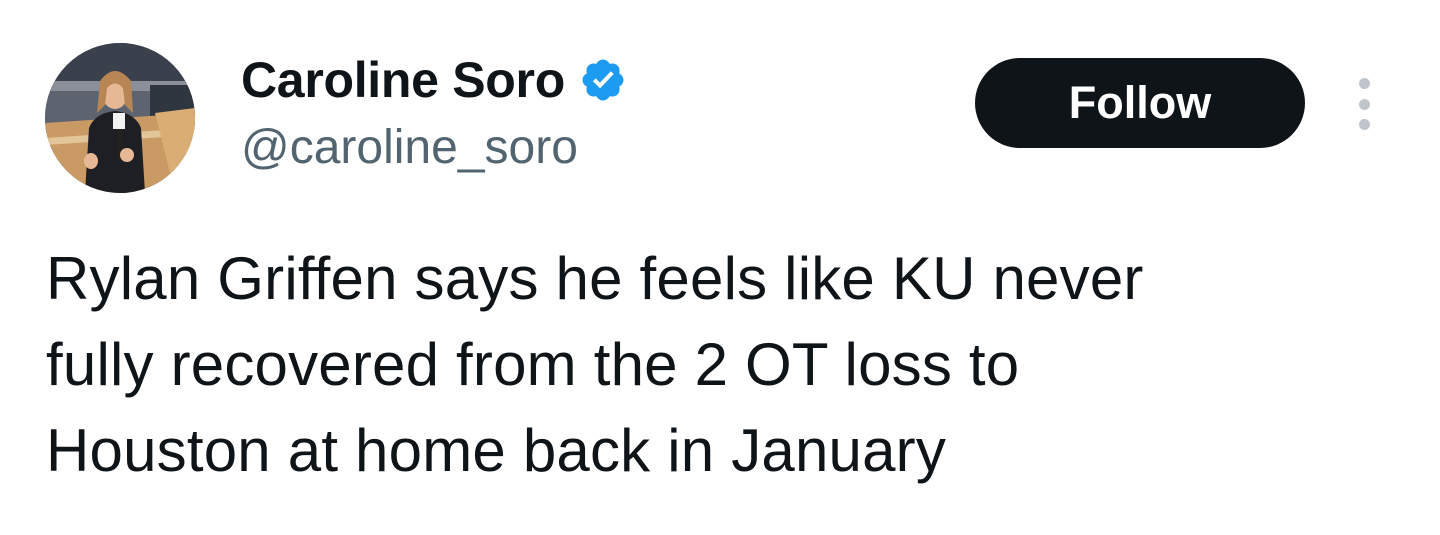  I want to click on author-display-name: Caroline Soro, so click(403, 80).